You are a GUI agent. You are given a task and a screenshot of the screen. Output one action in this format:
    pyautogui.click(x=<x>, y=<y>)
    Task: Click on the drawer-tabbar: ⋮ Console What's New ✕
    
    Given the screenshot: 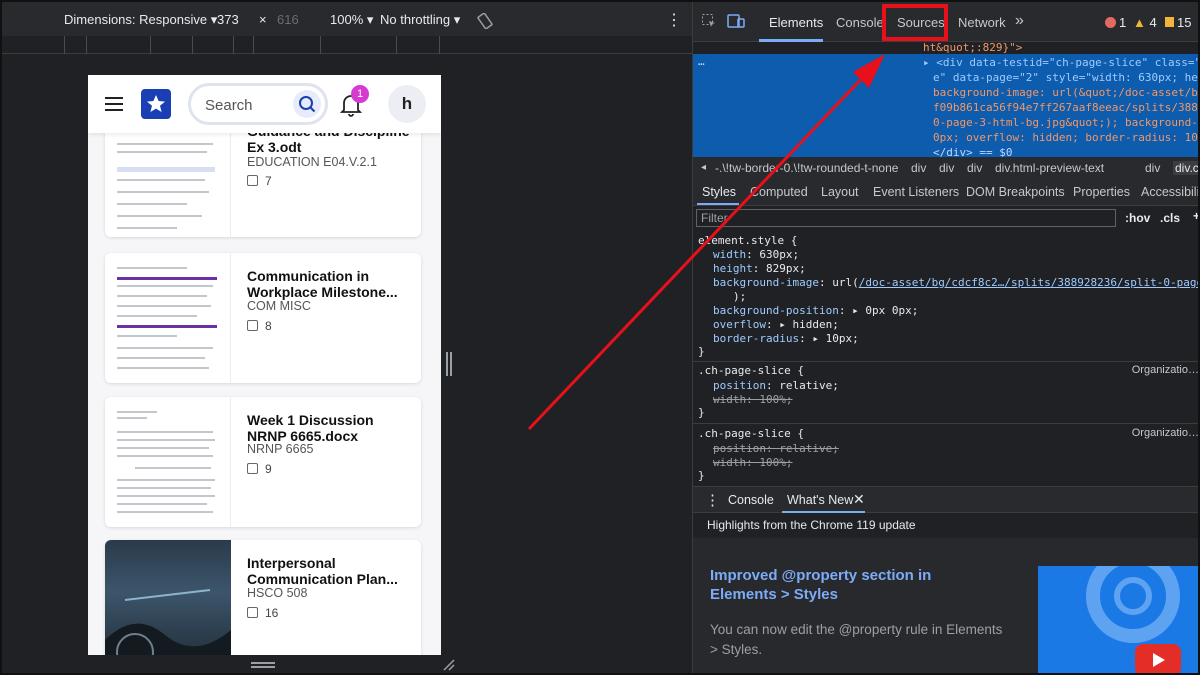 What is the action you would take?
    pyautogui.click(x=945, y=499)
    